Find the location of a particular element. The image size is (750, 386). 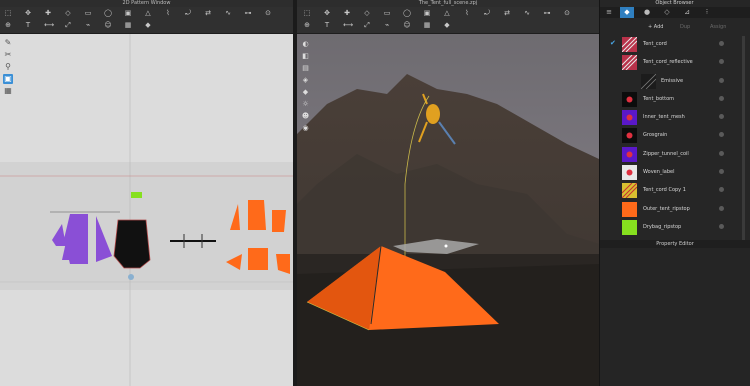

measure-icon: ⟷ is located at coordinates (49, 25).